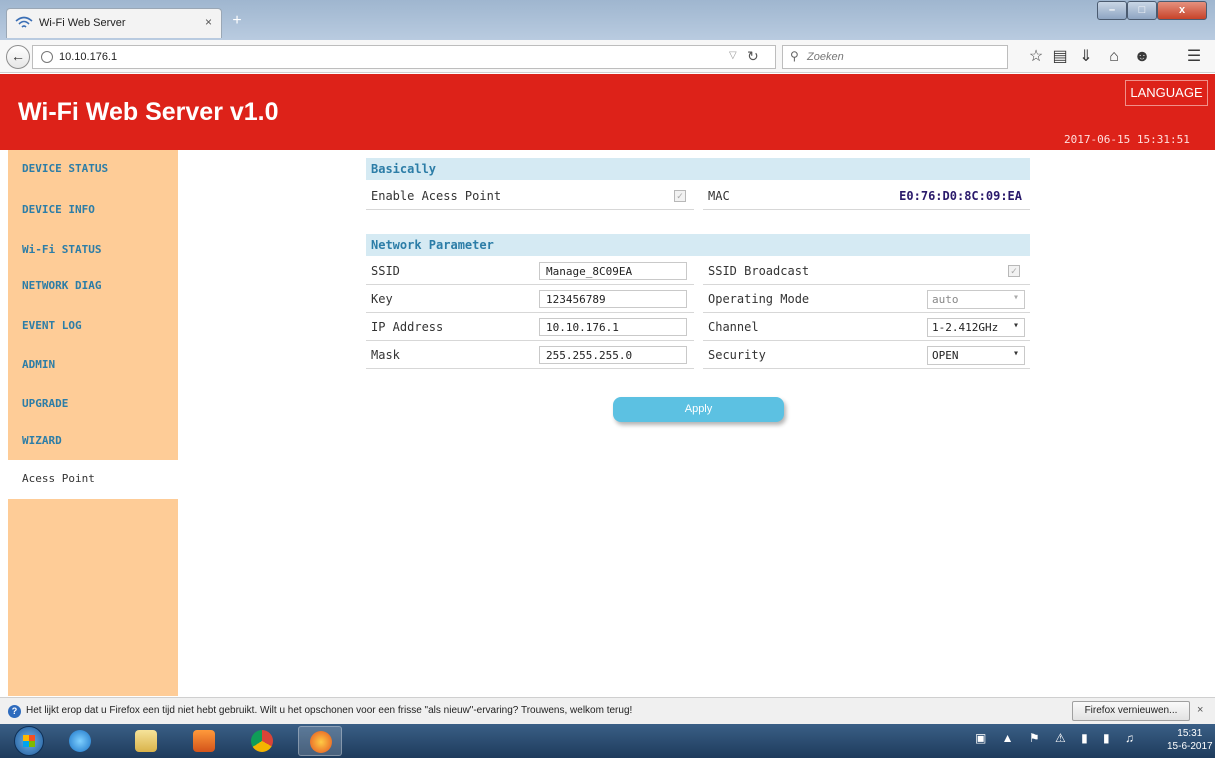  I want to click on ssid-broadcast-row: SSID Broadcast ✓, so click(866, 271).